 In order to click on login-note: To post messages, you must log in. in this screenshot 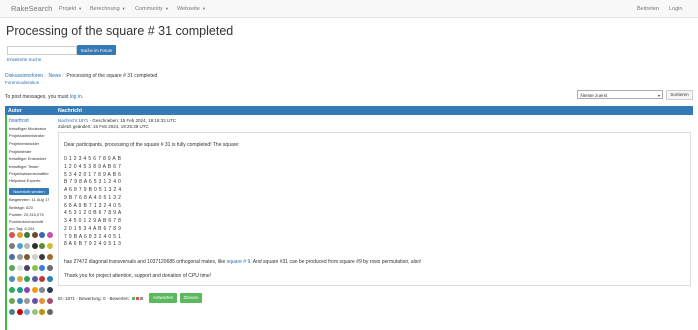, I will do `click(44, 97)`.